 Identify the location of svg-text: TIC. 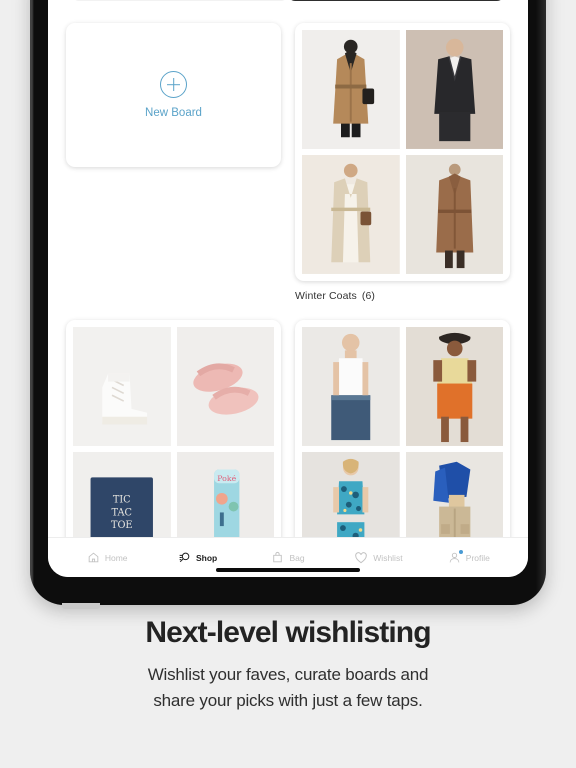
(122, 500).